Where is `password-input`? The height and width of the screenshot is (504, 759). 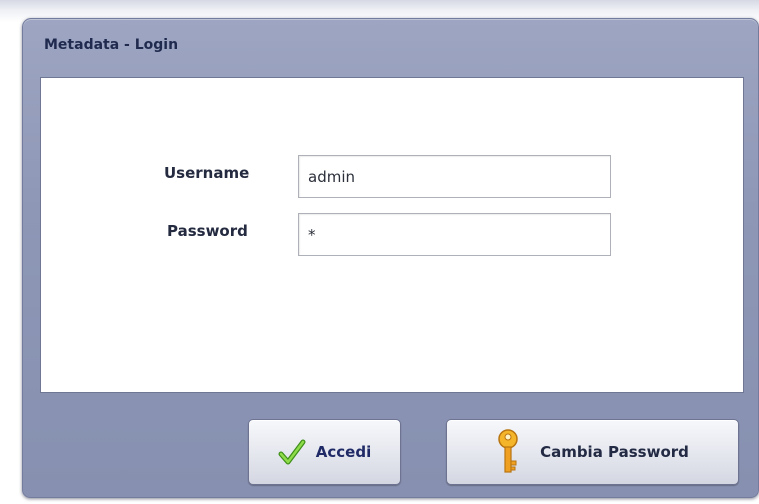
password-input is located at coordinates (454, 234).